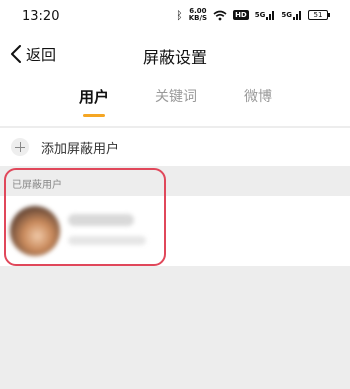  What do you see at coordinates (101, 220) in the screenshot?
I see `blocked-user-name` at bounding box center [101, 220].